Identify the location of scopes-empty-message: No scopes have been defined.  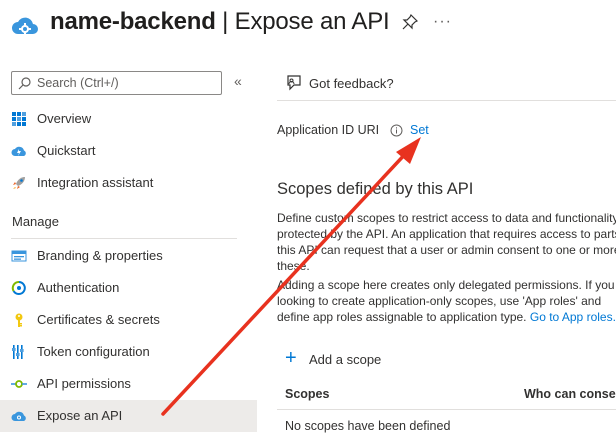
(368, 426).